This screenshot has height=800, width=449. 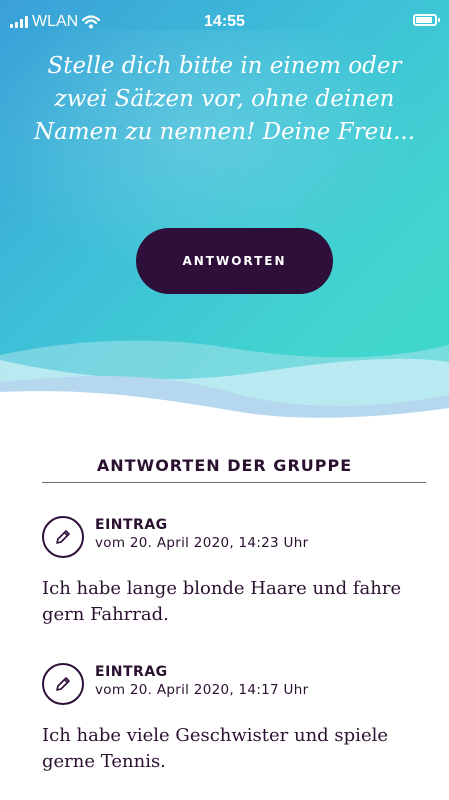 I want to click on entry-header: EINTRAG vom 20. April 2020, 14:23 Uhr, so click(x=237, y=538).